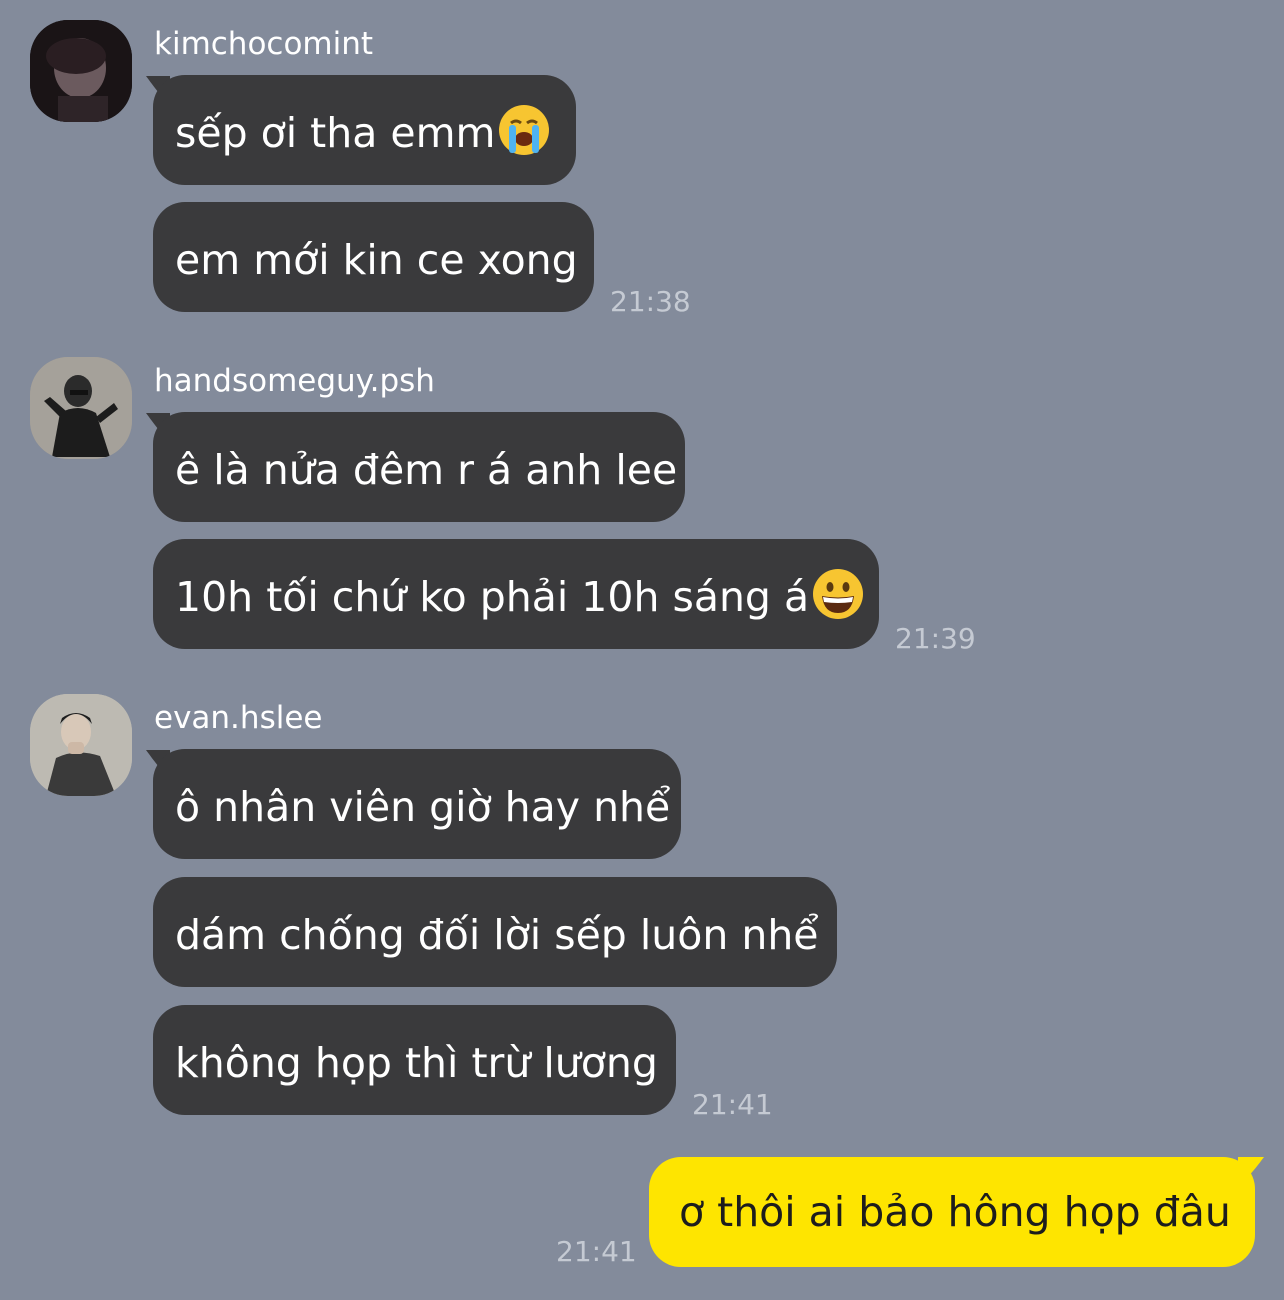 The width and height of the screenshot is (1284, 1300). I want to click on message-timestamp: 21:38, so click(650, 301).